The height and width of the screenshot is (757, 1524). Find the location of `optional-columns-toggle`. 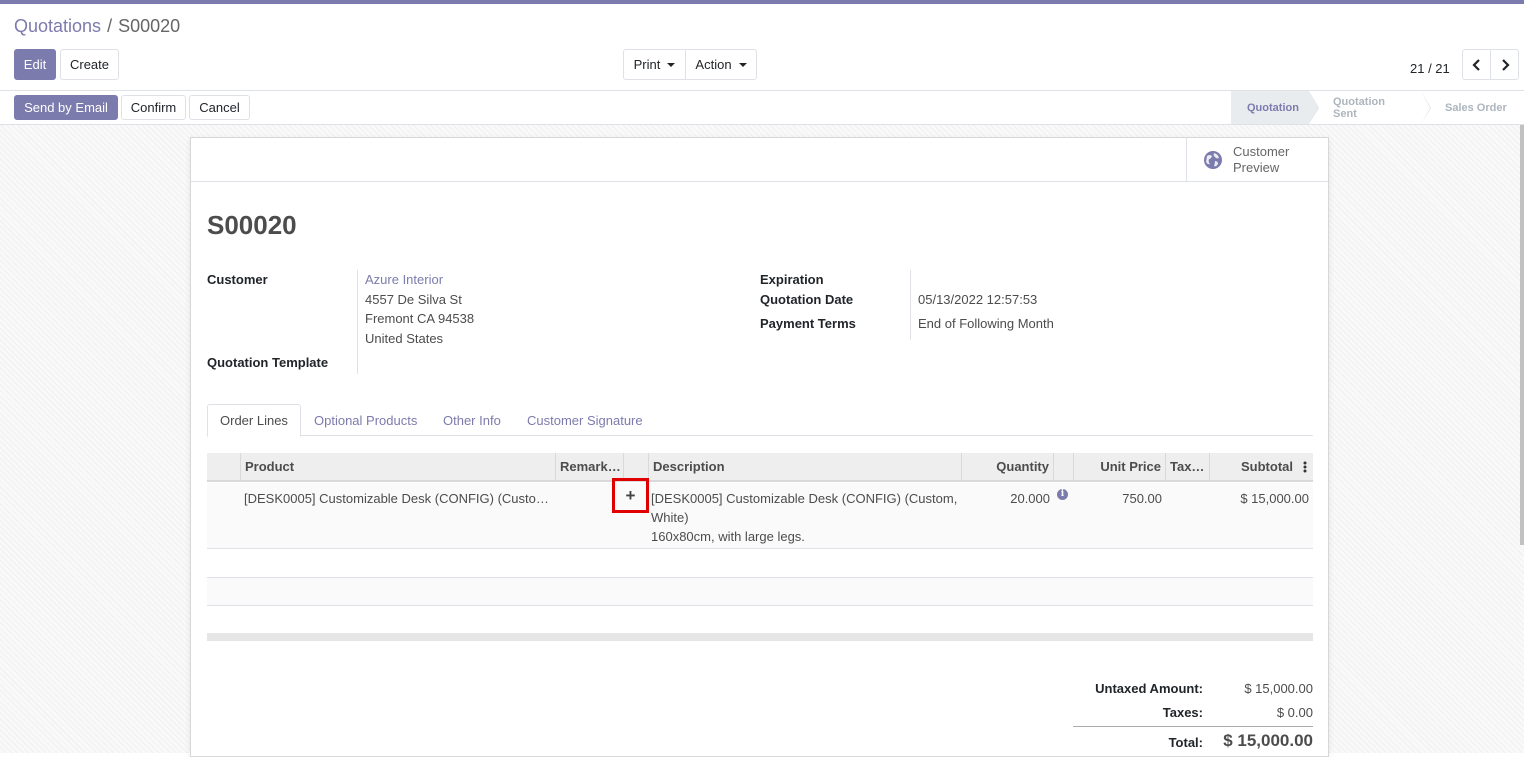

optional-columns-toggle is located at coordinates (1305, 466).